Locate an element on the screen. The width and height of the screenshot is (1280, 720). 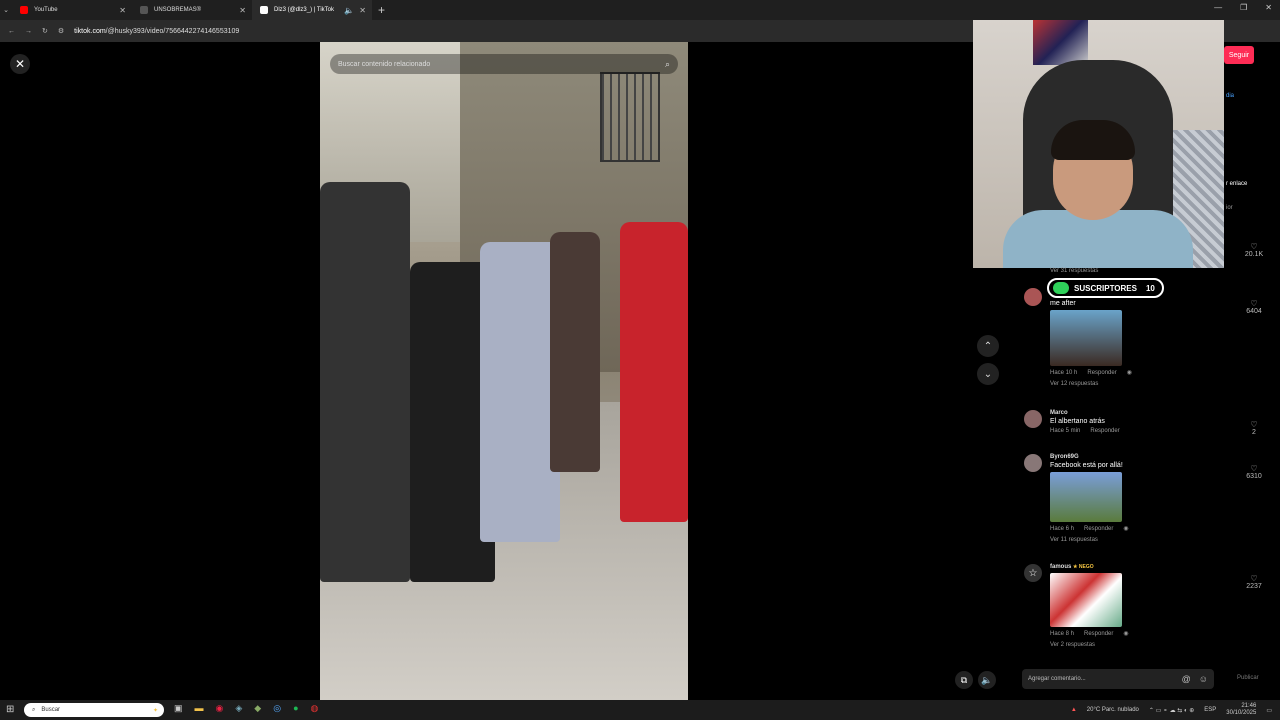
comment-time: Hace 6 h is located at coordinates (1062, 529).